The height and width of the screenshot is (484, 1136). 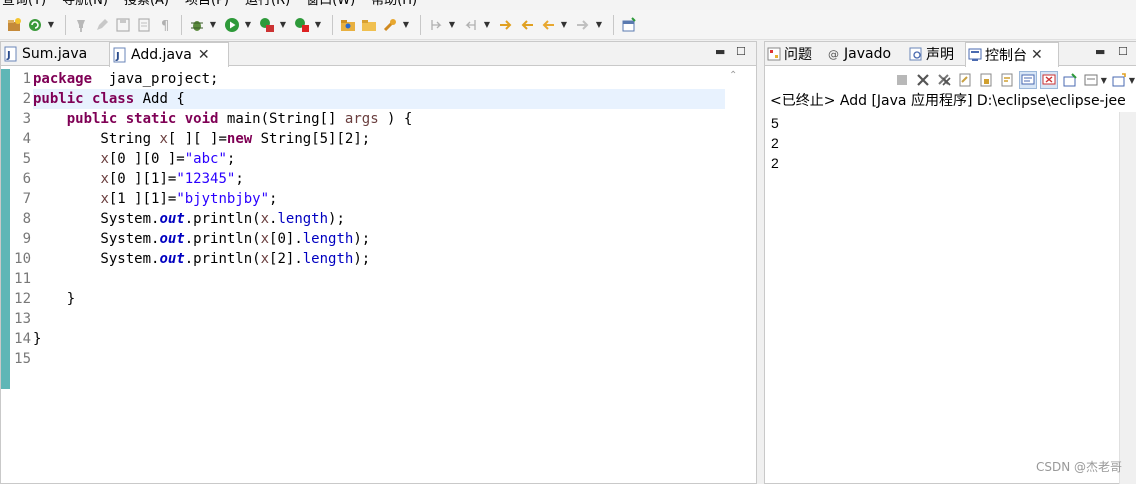 What do you see at coordinates (379, 79) in the screenshot?
I see `code-line: package java_project;` at bounding box center [379, 79].